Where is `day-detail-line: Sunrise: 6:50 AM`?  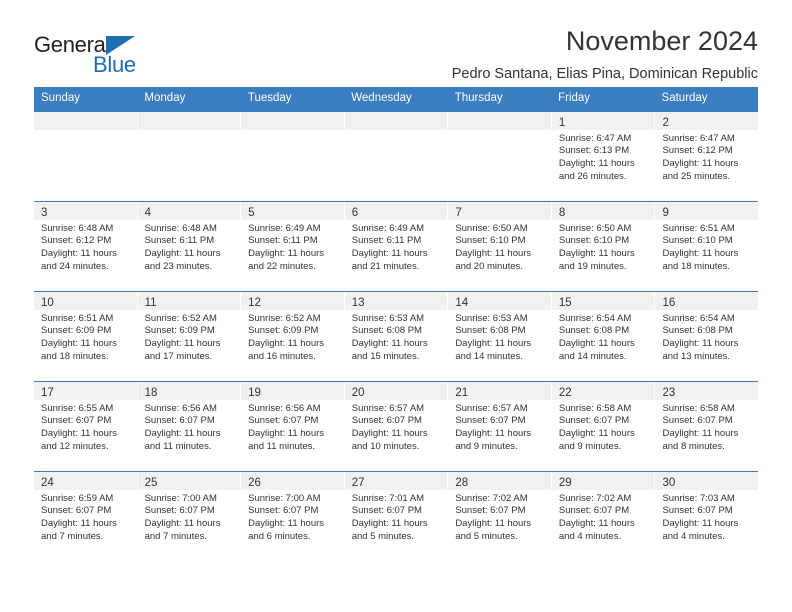 day-detail-line: Sunrise: 6:50 AM is located at coordinates (595, 228).